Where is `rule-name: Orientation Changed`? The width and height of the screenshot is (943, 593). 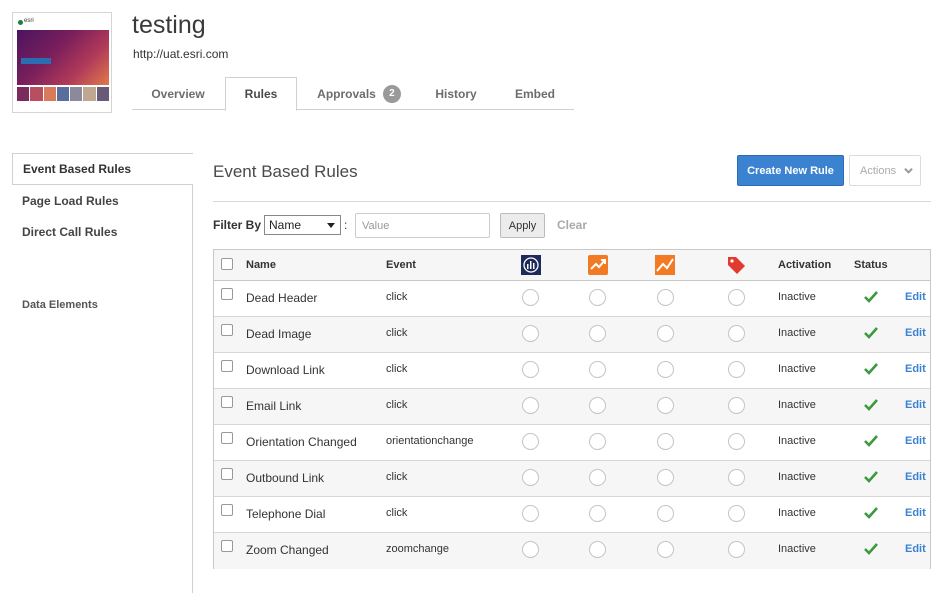 rule-name: Orientation Changed is located at coordinates (301, 442).